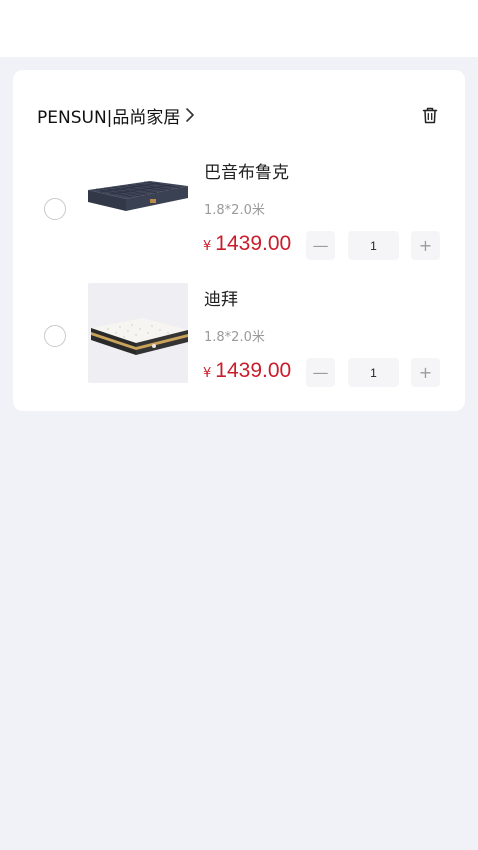  I want to click on shop-name: PENSUN|品尚家居, so click(108, 115).